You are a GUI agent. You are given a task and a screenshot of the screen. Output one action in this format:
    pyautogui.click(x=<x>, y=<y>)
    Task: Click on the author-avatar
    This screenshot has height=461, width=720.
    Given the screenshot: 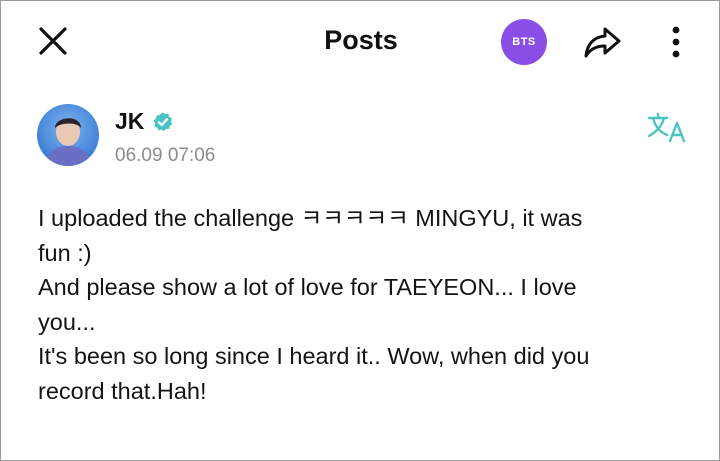 What is the action you would take?
    pyautogui.click(x=68, y=135)
    